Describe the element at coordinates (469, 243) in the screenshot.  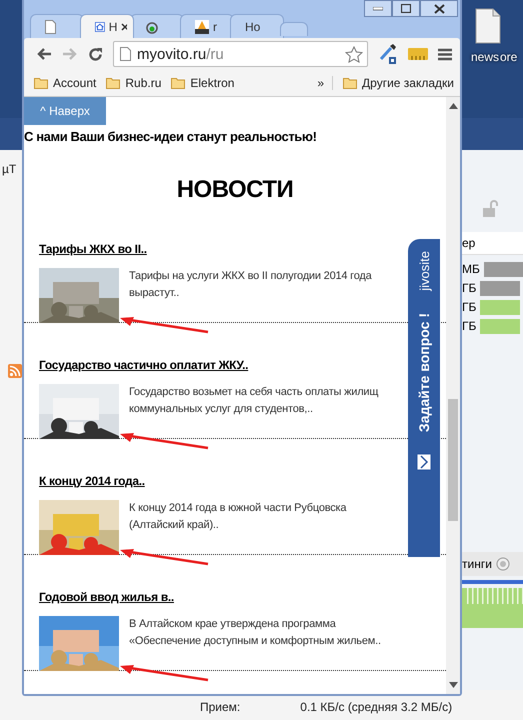
I see `column-header: ер` at that location.